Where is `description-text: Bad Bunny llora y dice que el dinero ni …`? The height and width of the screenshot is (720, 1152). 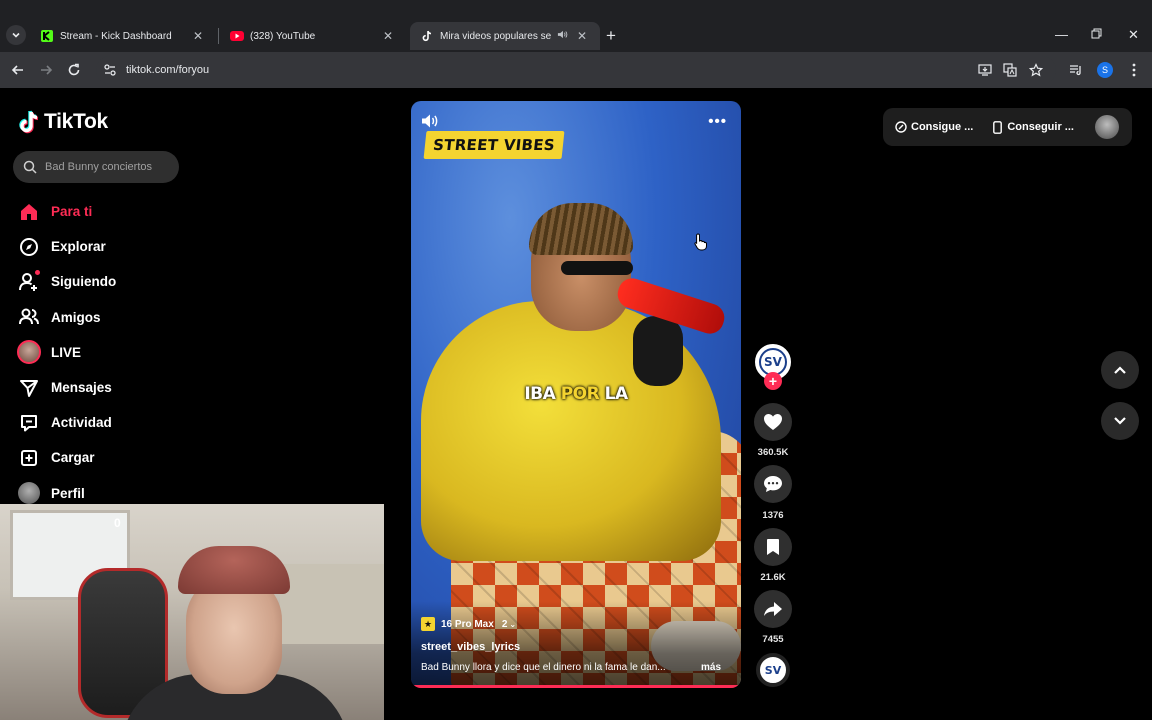 description-text: Bad Bunny llora y dice que el dinero ni … is located at coordinates (543, 667).